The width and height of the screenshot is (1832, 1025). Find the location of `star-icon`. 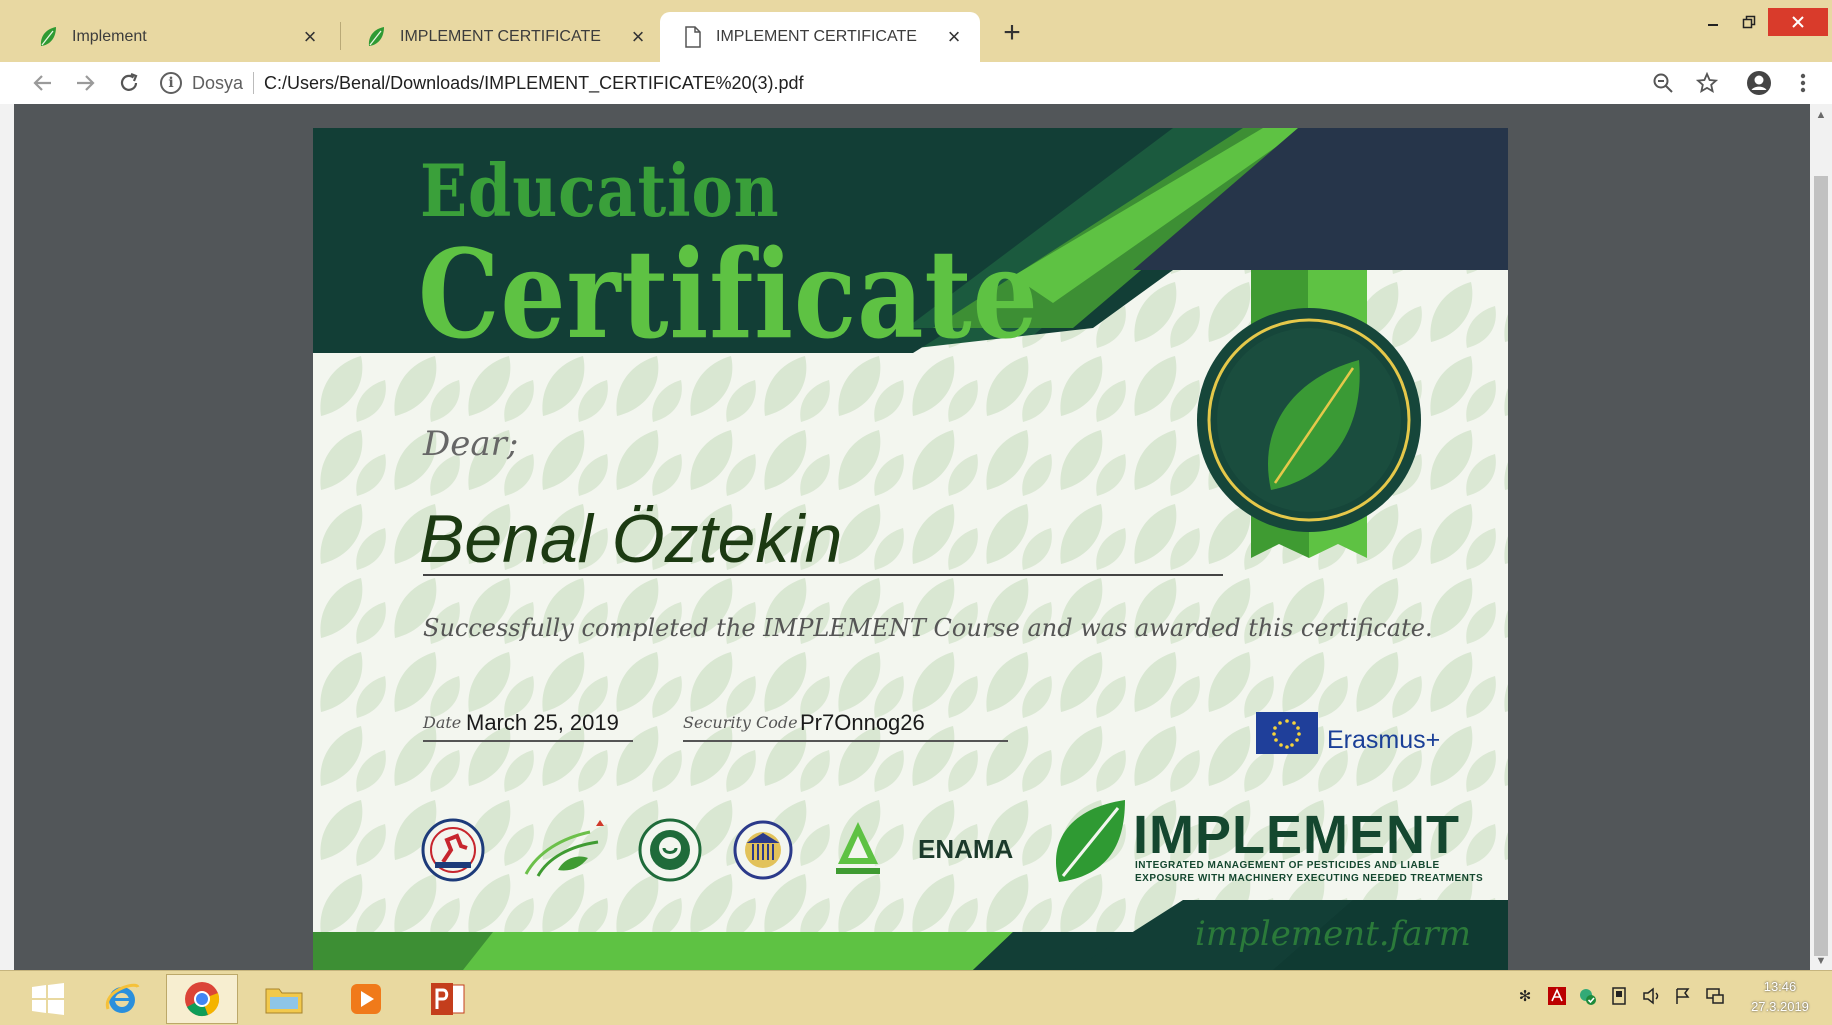

star-icon is located at coordinates (1707, 83).